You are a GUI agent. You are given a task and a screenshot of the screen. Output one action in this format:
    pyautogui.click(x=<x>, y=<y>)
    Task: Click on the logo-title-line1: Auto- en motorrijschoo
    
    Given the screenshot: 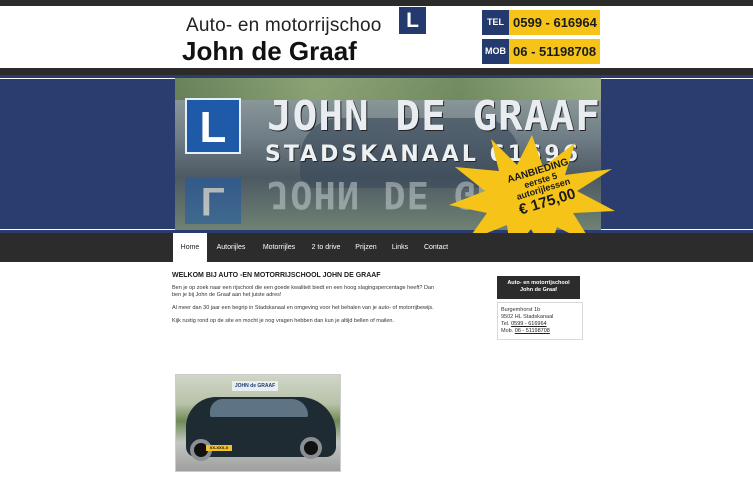 What is the action you would take?
    pyautogui.click(x=284, y=25)
    